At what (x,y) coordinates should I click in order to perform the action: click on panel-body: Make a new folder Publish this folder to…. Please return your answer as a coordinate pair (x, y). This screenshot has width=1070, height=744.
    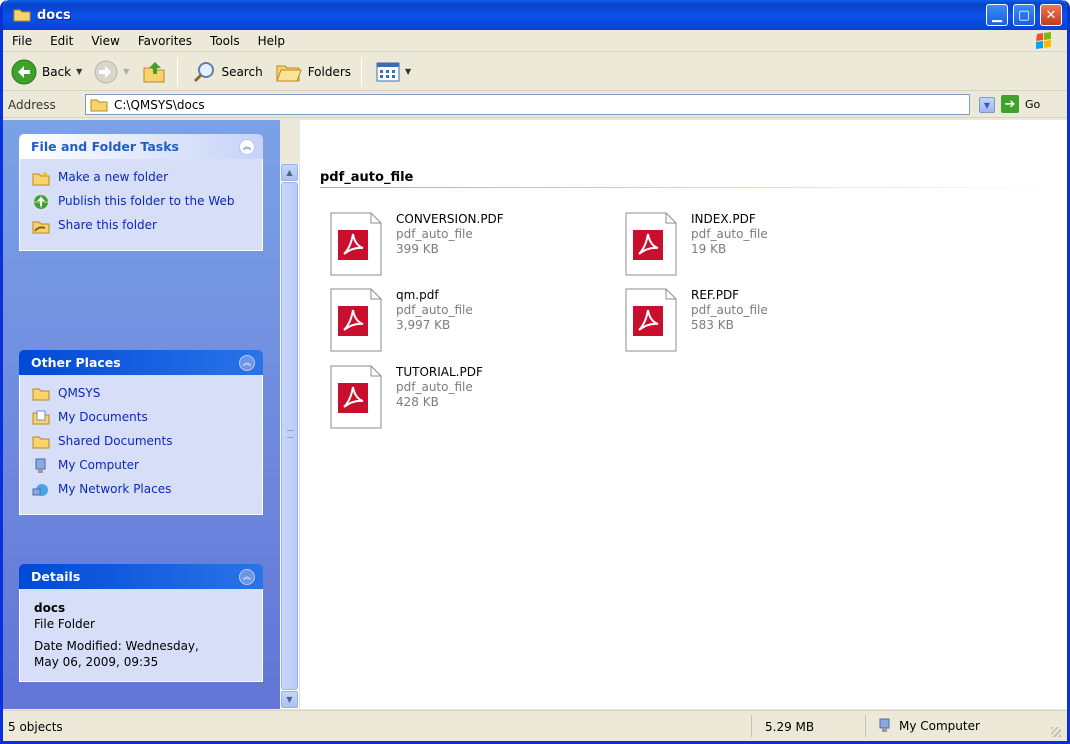
    Looking at the image, I should click on (141, 205).